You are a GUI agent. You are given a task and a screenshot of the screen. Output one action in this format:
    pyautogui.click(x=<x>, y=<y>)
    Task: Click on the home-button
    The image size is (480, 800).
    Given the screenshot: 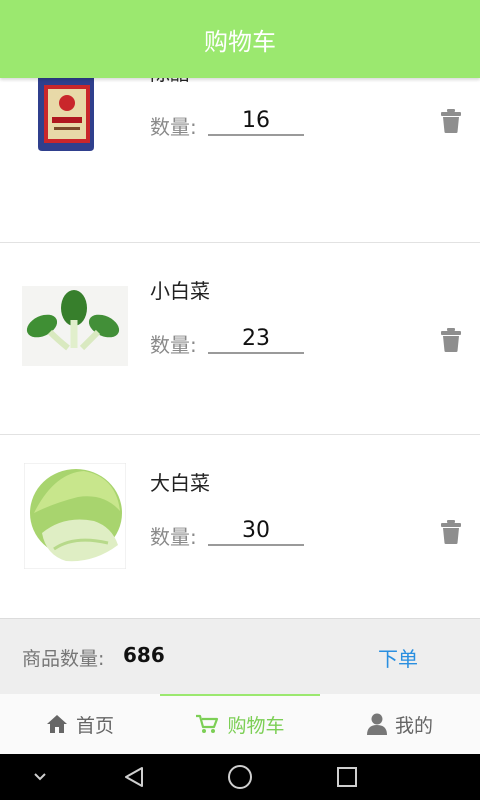 What is the action you would take?
    pyautogui.click(x=240, y=777)
    